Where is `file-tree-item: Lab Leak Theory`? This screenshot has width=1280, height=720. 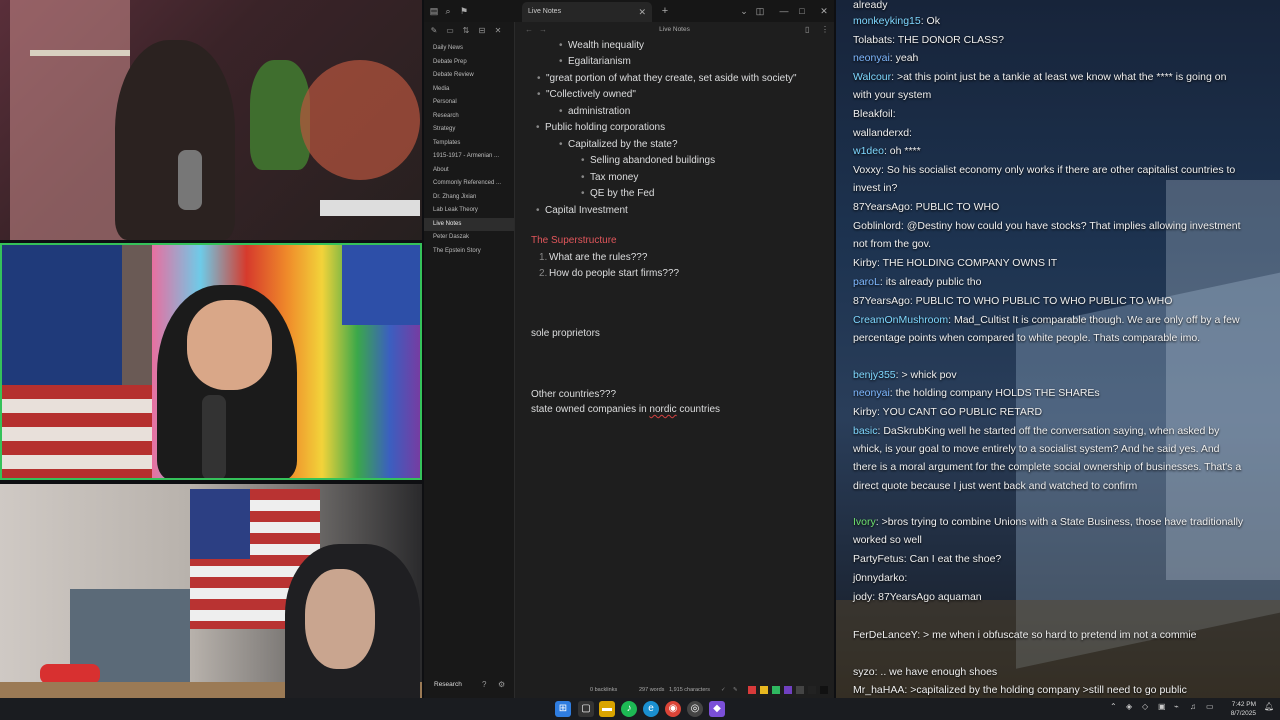
file-tree-item: Lab Leak Theory is located at coordinates (469, 211).